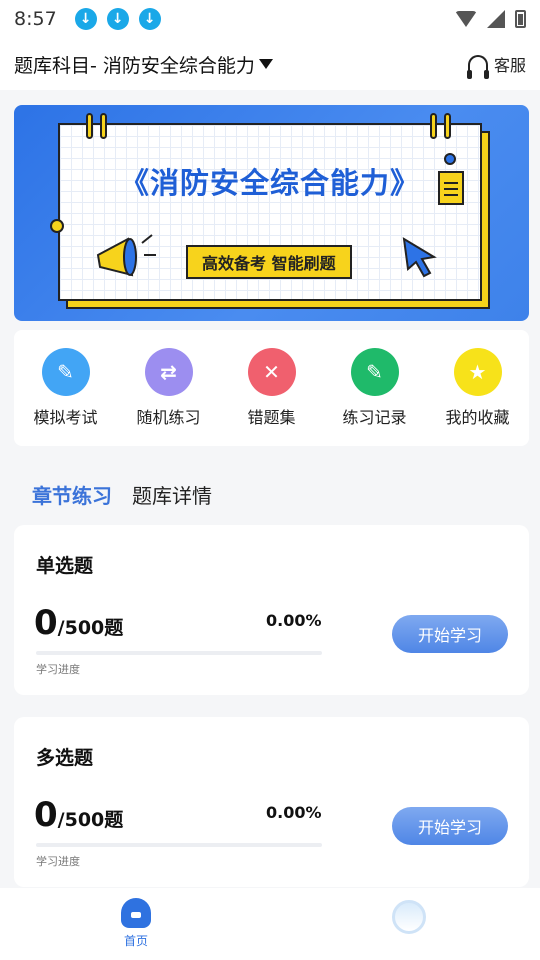  I want to click on subject-label: 题库科目- 消防安全综合能力, so click(134, 65).